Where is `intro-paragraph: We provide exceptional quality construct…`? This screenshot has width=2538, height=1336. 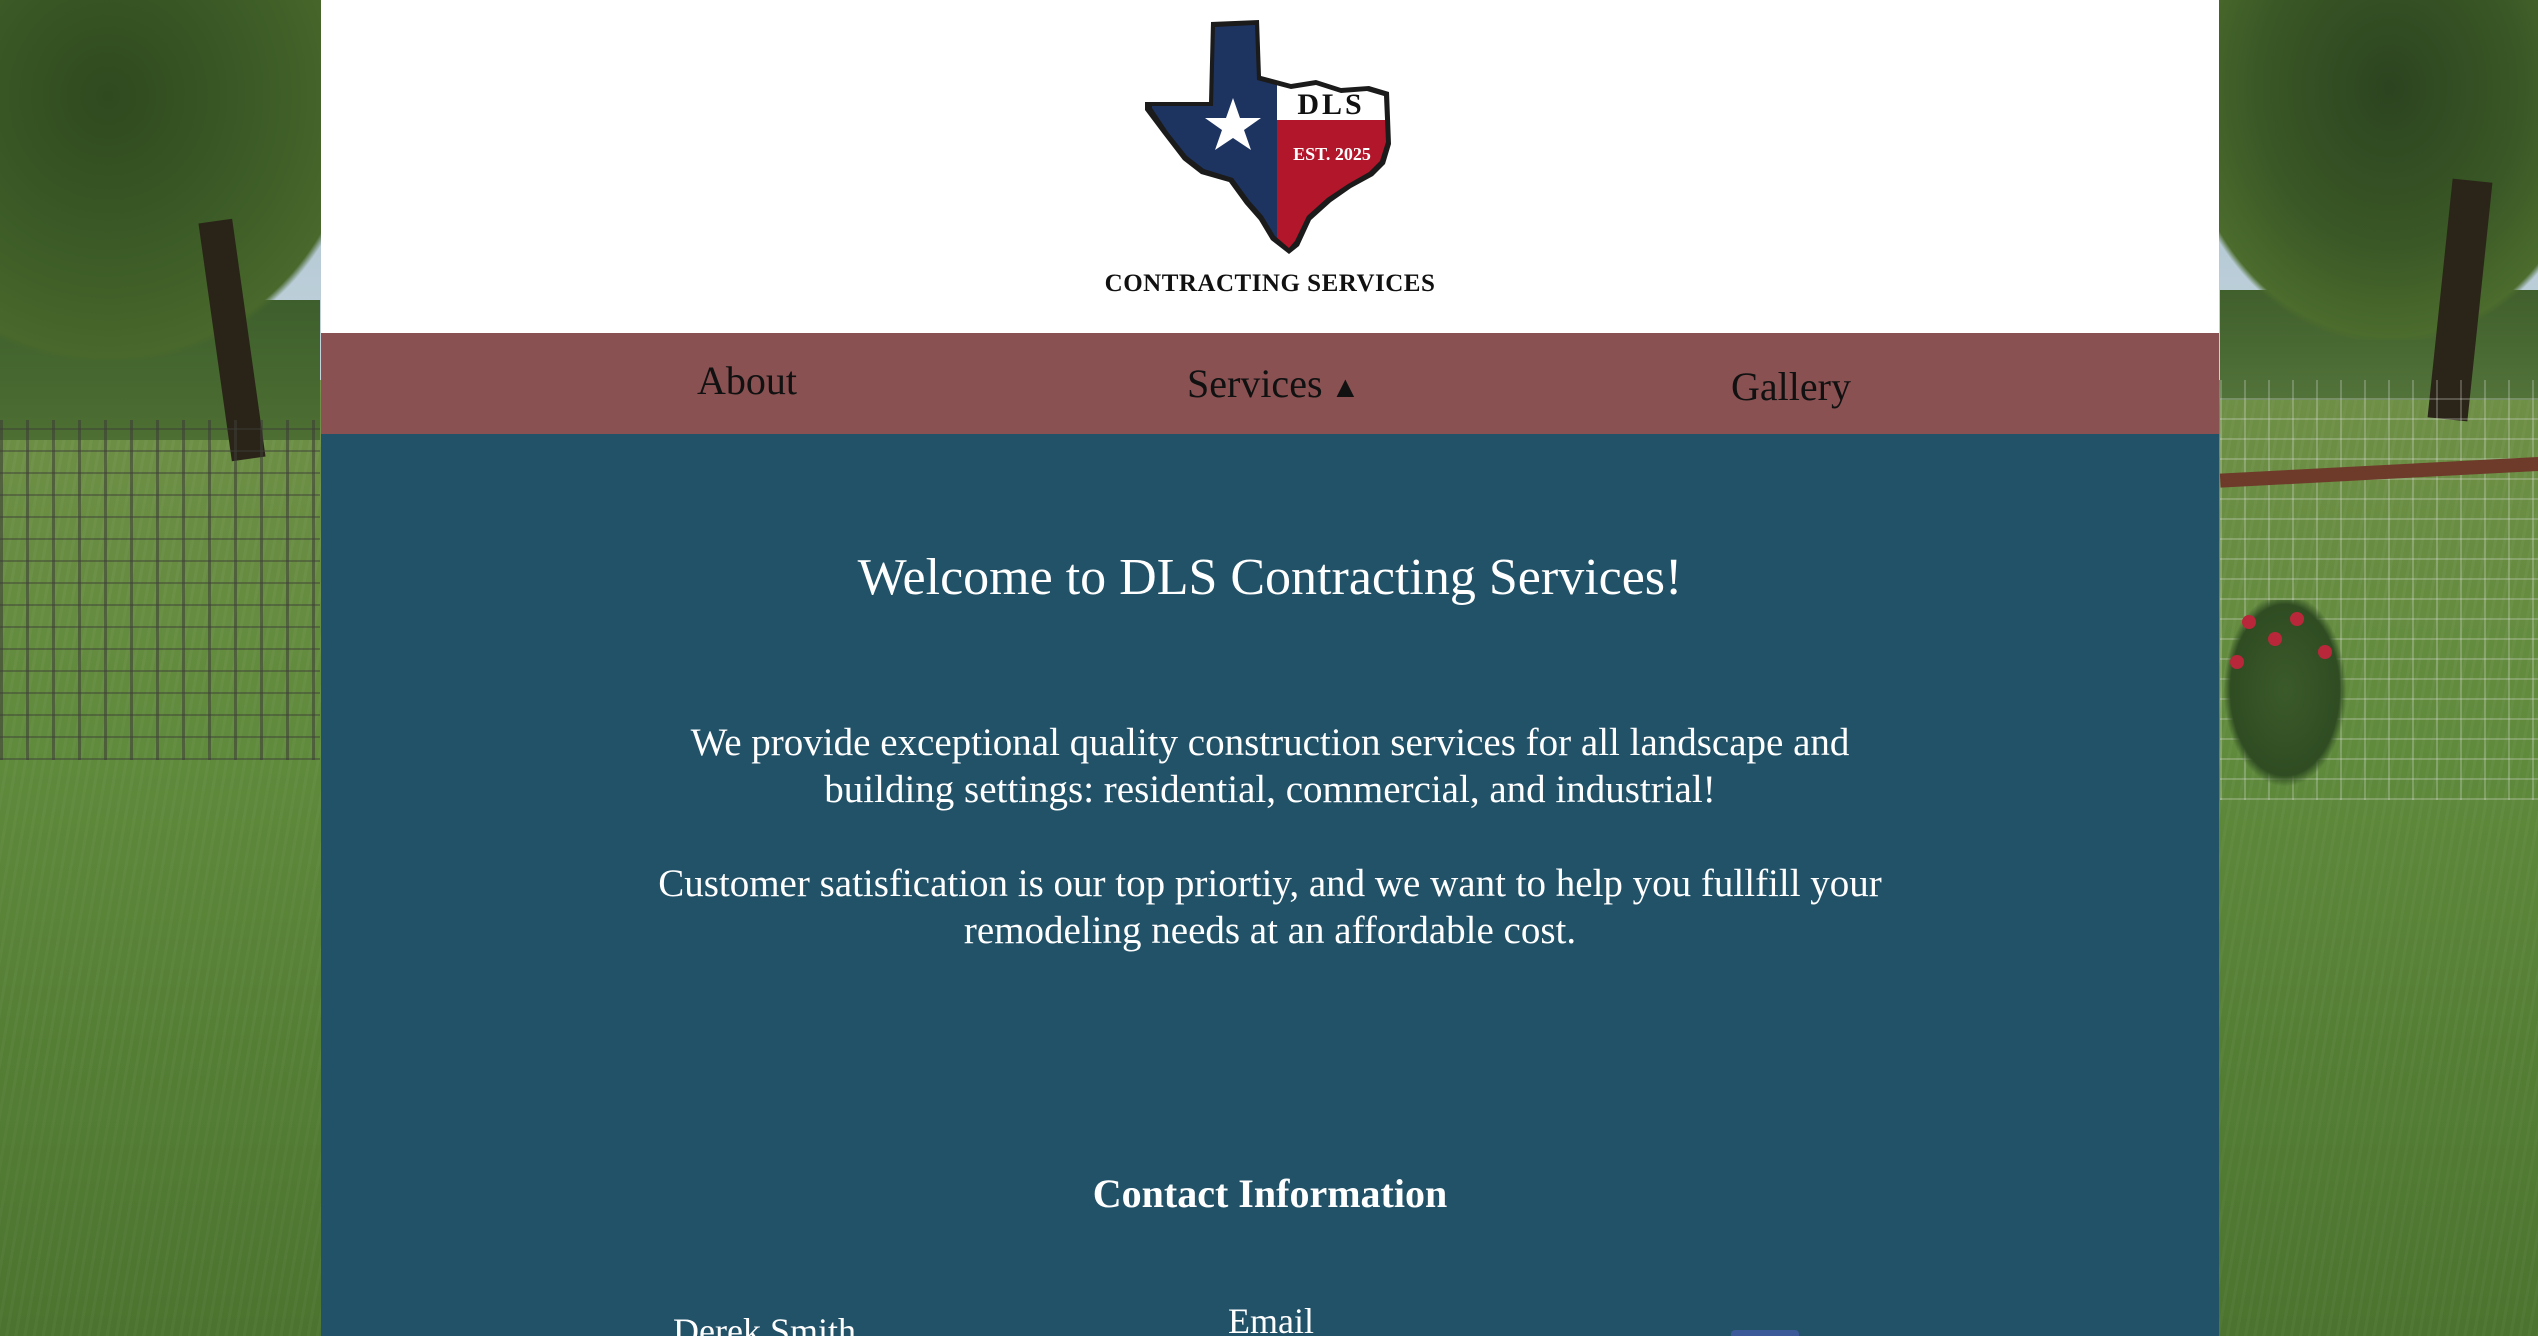 intro-paragraph: We provide exceptional quality construct… is located at coordinates (1270, 766).